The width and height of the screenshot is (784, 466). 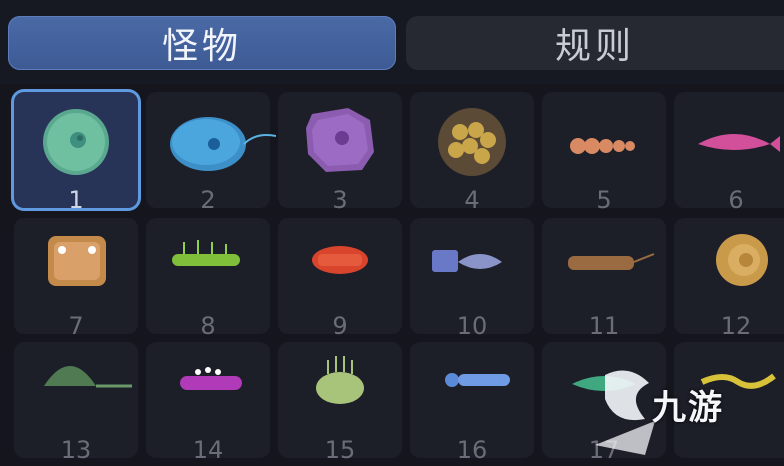 What do you see at coordinates (472, 200) in the screenshot?
I see `monster-number: 4` at bounding box center [472, 200].